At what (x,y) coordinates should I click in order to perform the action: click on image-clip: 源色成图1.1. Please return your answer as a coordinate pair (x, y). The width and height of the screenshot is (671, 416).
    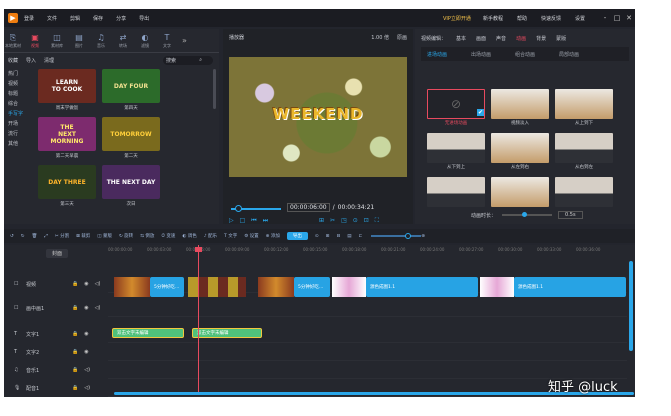
    Looking at the image, I should click on (570, 287).